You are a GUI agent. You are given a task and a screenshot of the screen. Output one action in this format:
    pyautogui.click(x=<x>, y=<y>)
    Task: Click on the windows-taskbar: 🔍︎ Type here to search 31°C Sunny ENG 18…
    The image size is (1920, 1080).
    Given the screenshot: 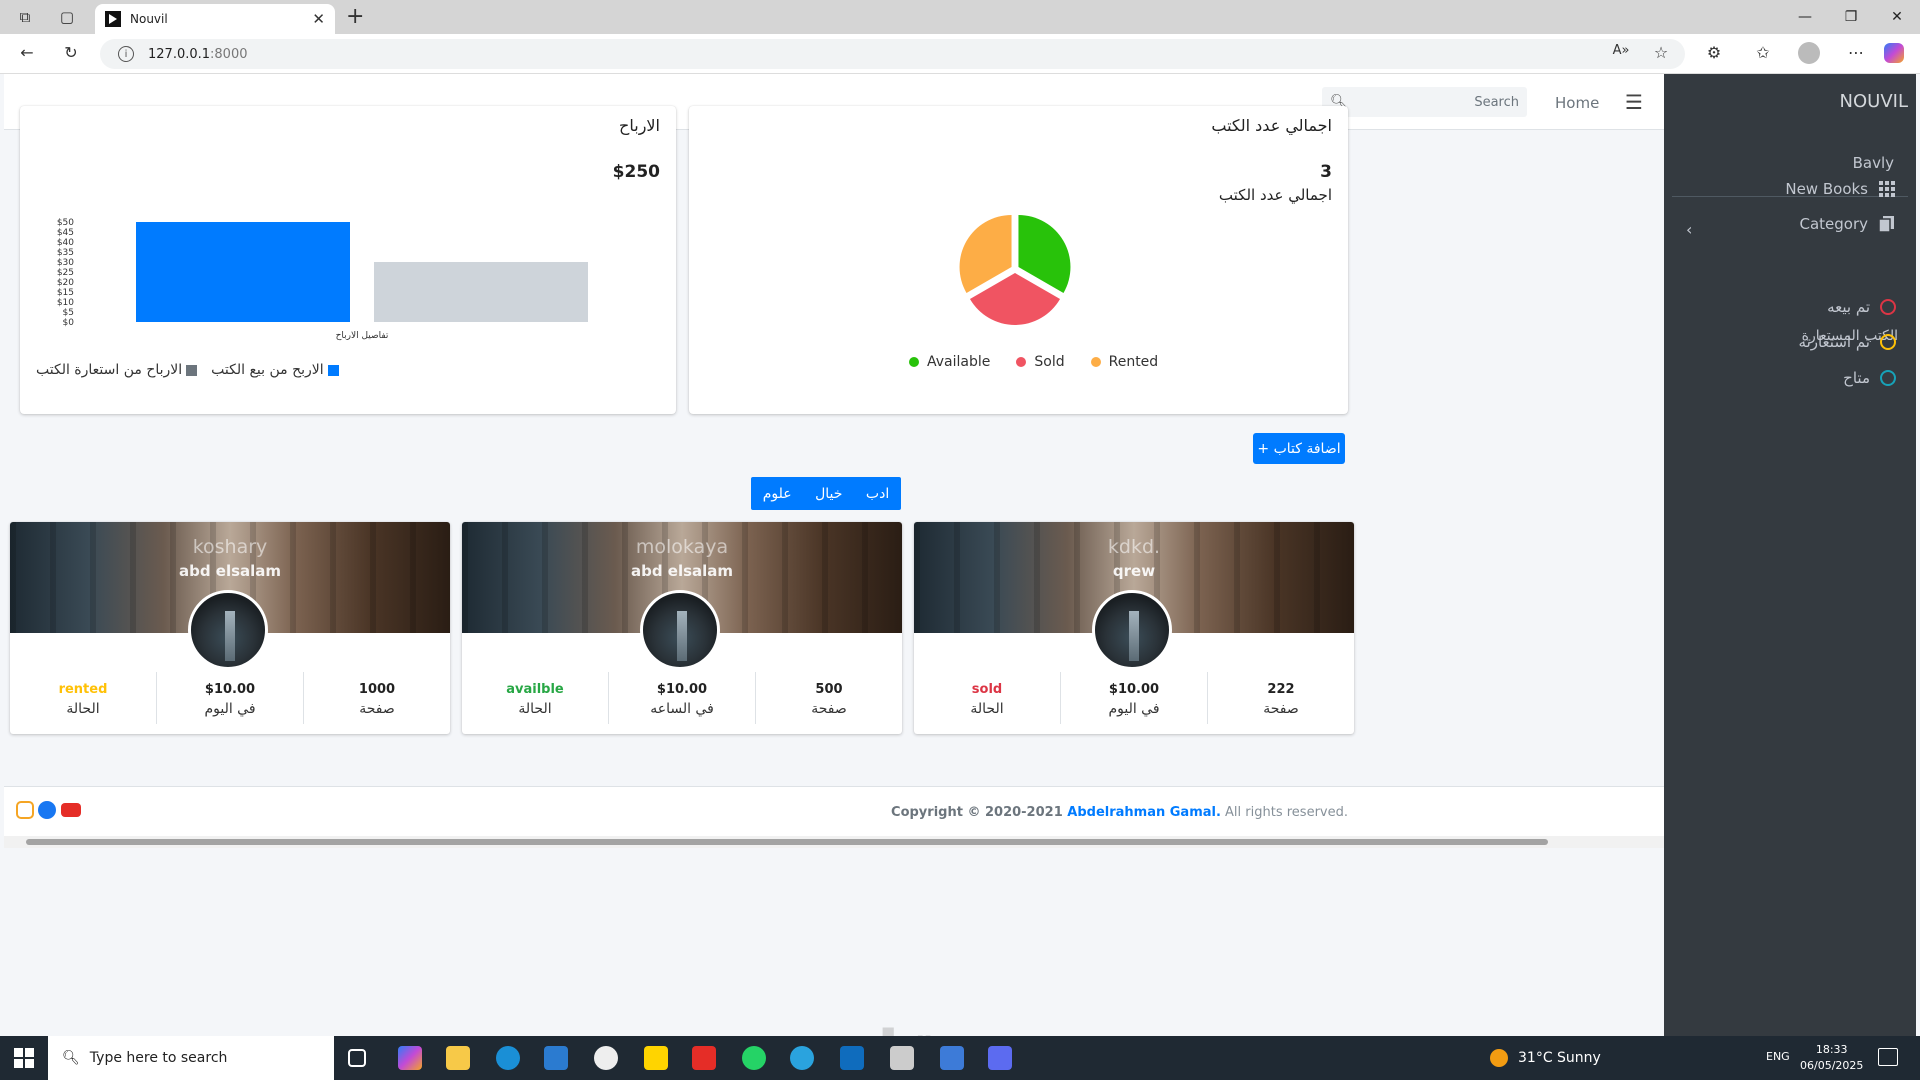 What is the action you would take?
    pyautogui.click(x=960, y=1058)
    